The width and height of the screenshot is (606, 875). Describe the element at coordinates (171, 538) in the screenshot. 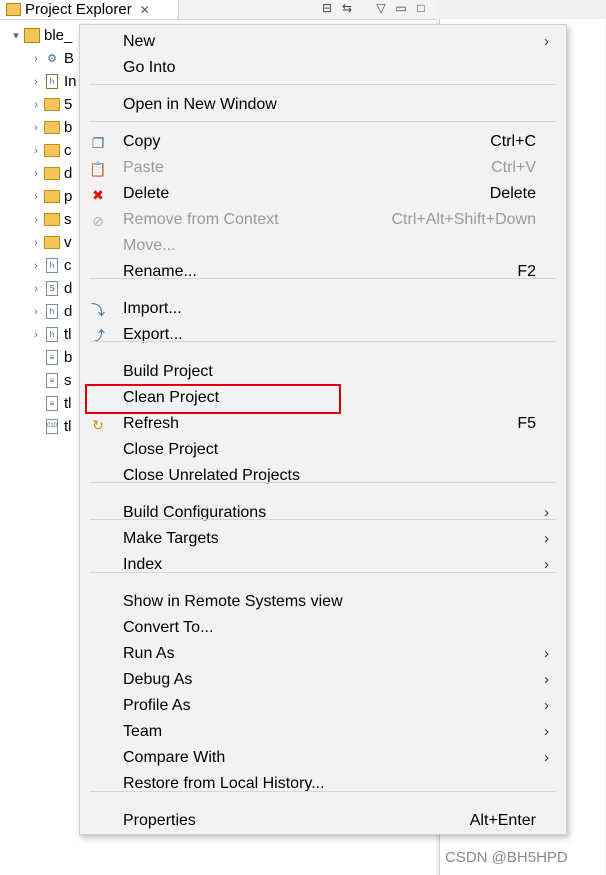

I see `menu-item-label: Make Targets` at that location.